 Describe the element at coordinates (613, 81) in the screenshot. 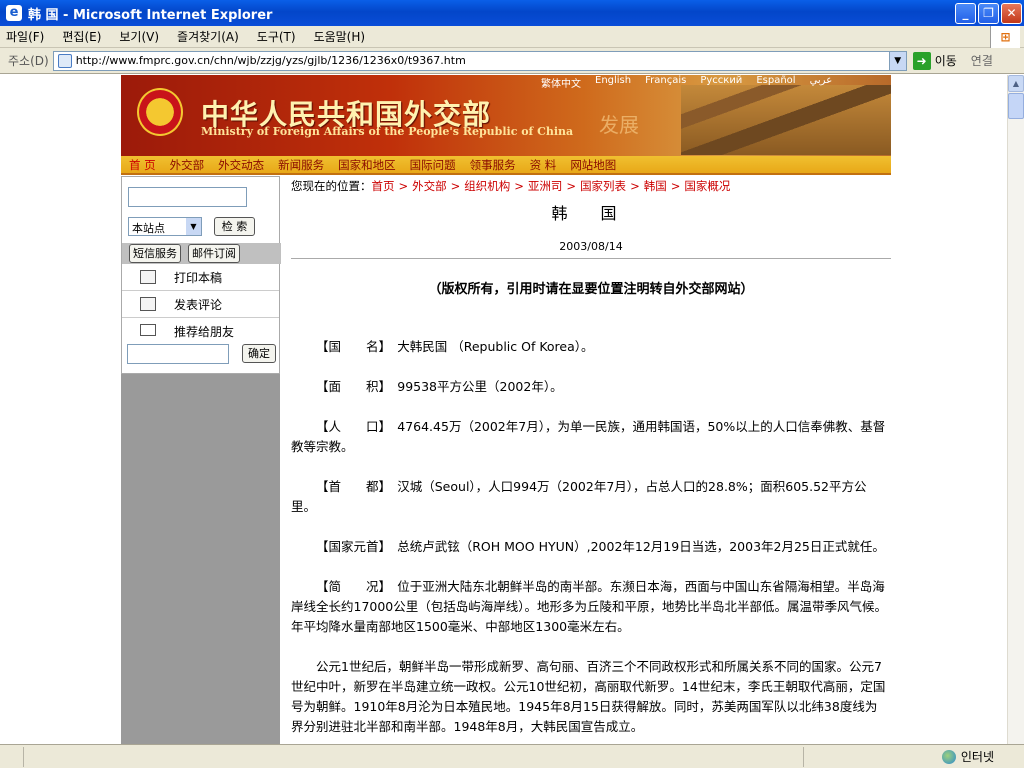

I see `lang-english: English` at that location.